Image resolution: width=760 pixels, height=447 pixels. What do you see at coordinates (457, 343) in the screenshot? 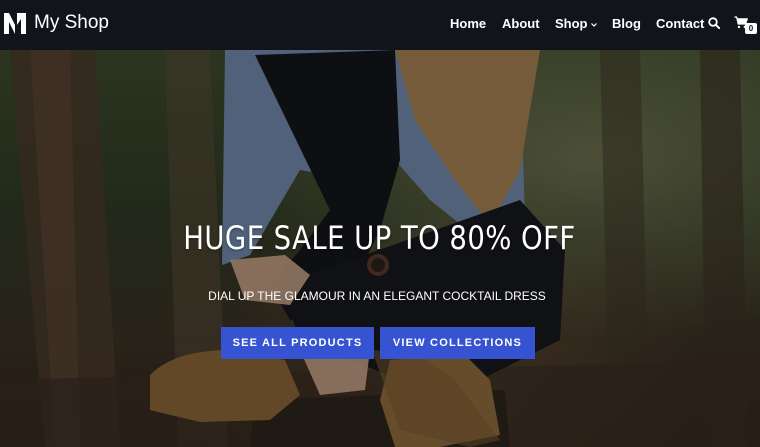
I see `view-collections-button: VIEW COLLECTIONS` at bounding box center [457, 343].